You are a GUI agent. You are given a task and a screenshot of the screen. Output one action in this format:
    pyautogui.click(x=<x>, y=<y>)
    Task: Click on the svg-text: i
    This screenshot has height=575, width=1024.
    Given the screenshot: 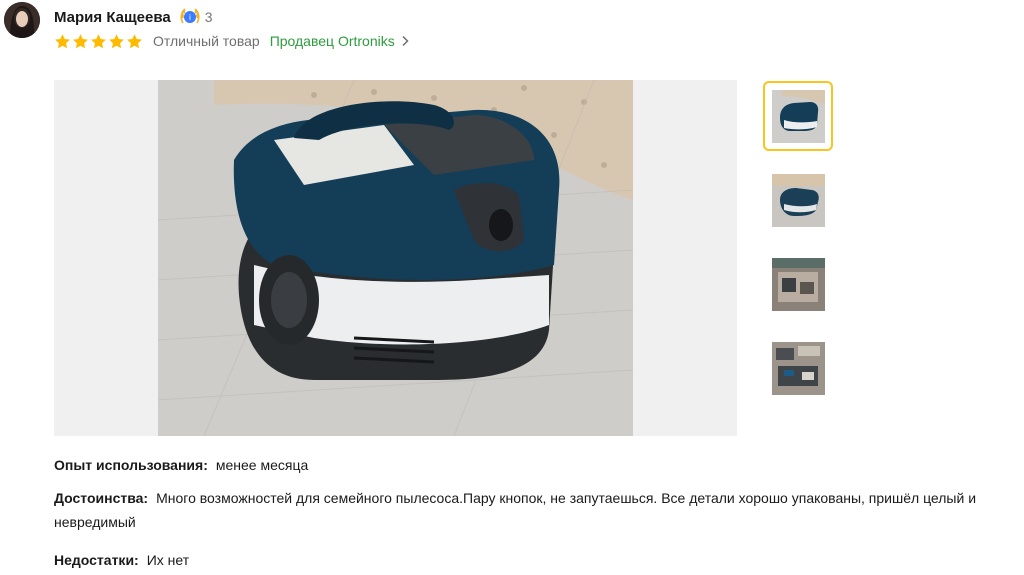 What is the action you would take?
    pyautogui.click(x=190, y=17)
    